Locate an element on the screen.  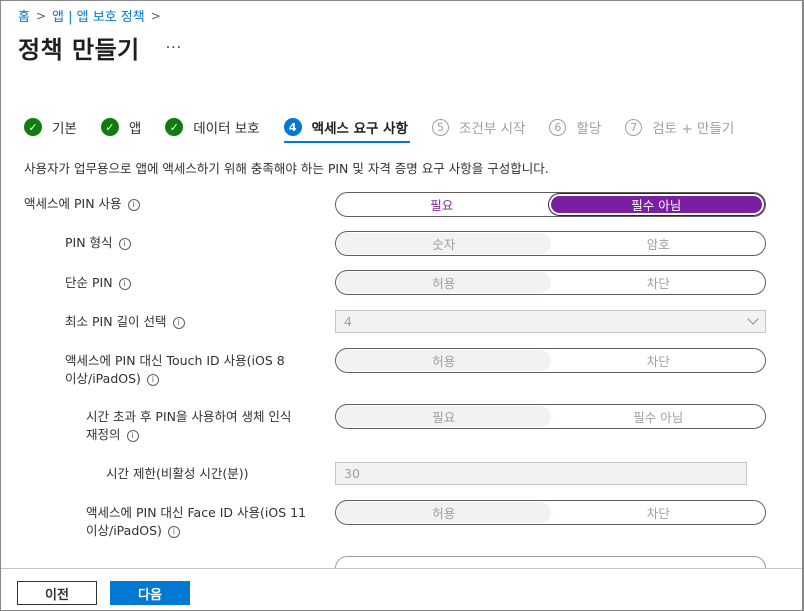
override-biometric-toggle: 필요 필수 아님 is located at coordinates (550, 416).